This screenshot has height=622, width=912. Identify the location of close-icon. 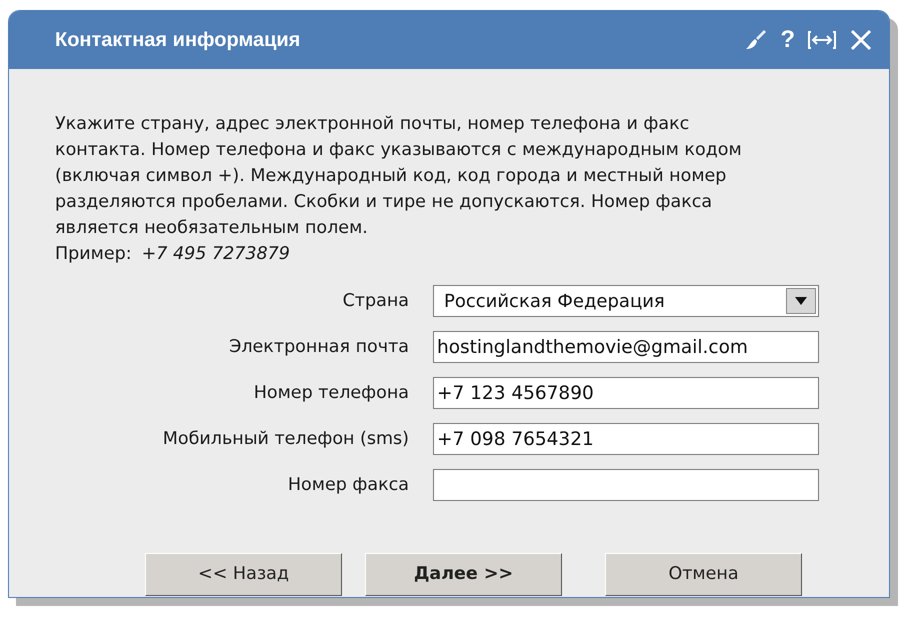
(861, 40).